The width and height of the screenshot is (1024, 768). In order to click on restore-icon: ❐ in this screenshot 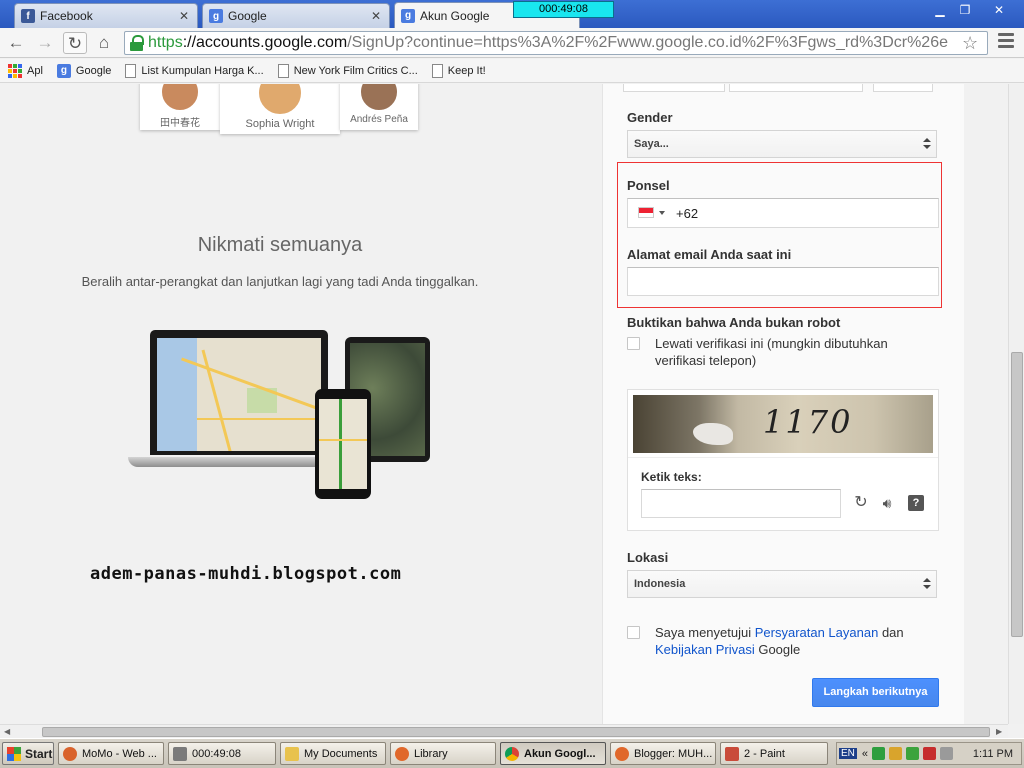, I will do `click(965, 10)`.